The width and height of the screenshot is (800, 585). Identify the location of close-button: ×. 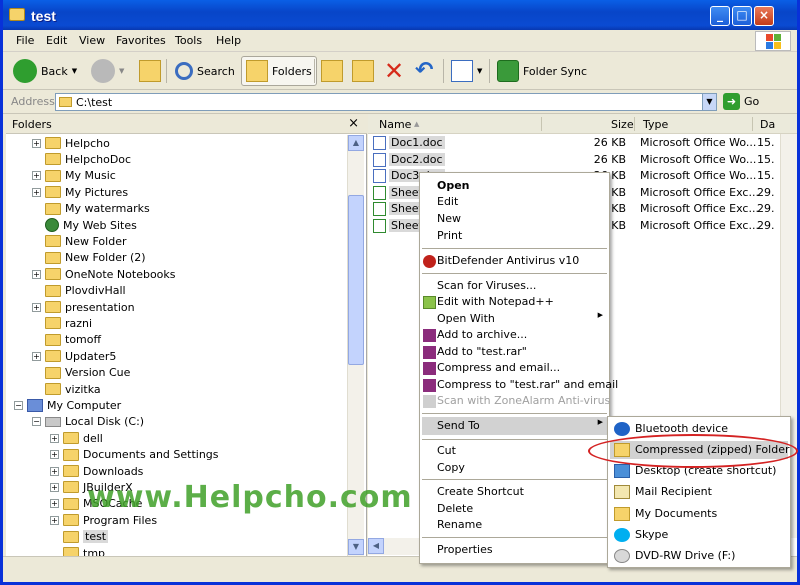
(764, 16).